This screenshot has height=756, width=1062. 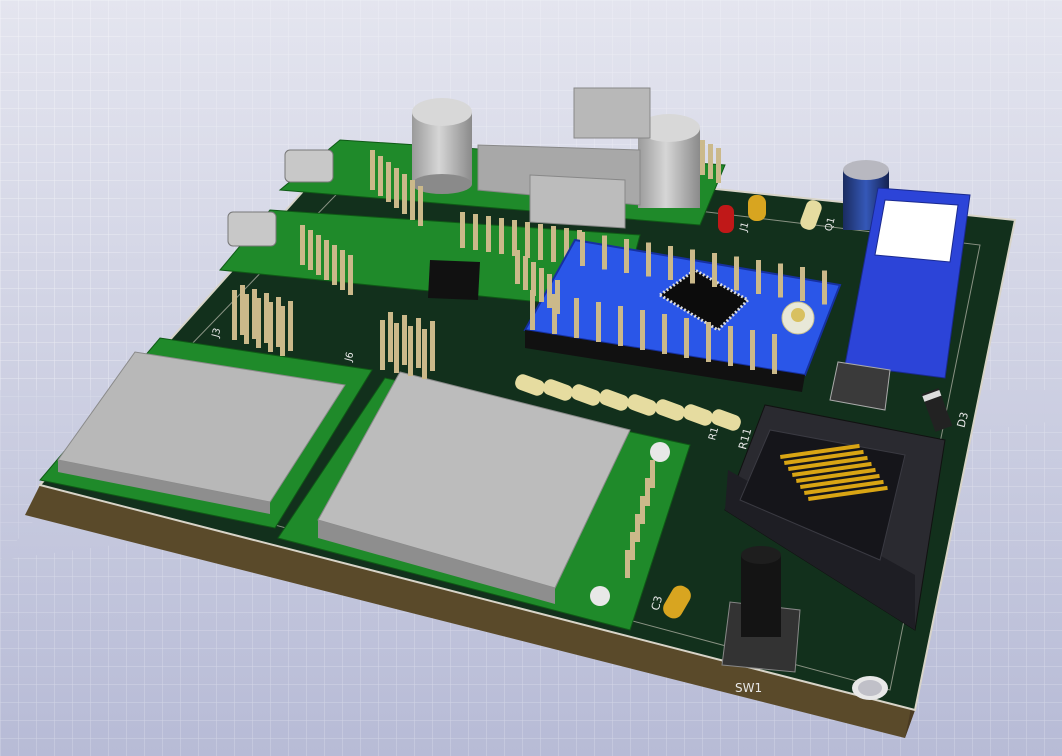 What do you see at coordinates (612, 113) in the screenshot?
I see `relay-block-top` at bounding box center [612, 113].